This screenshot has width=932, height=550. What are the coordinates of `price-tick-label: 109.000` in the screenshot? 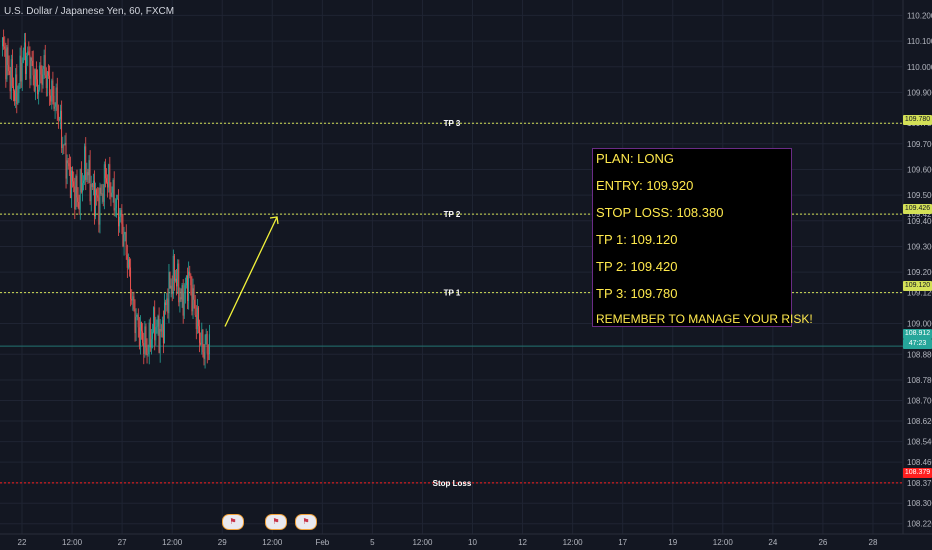 It's located at (919, 323).